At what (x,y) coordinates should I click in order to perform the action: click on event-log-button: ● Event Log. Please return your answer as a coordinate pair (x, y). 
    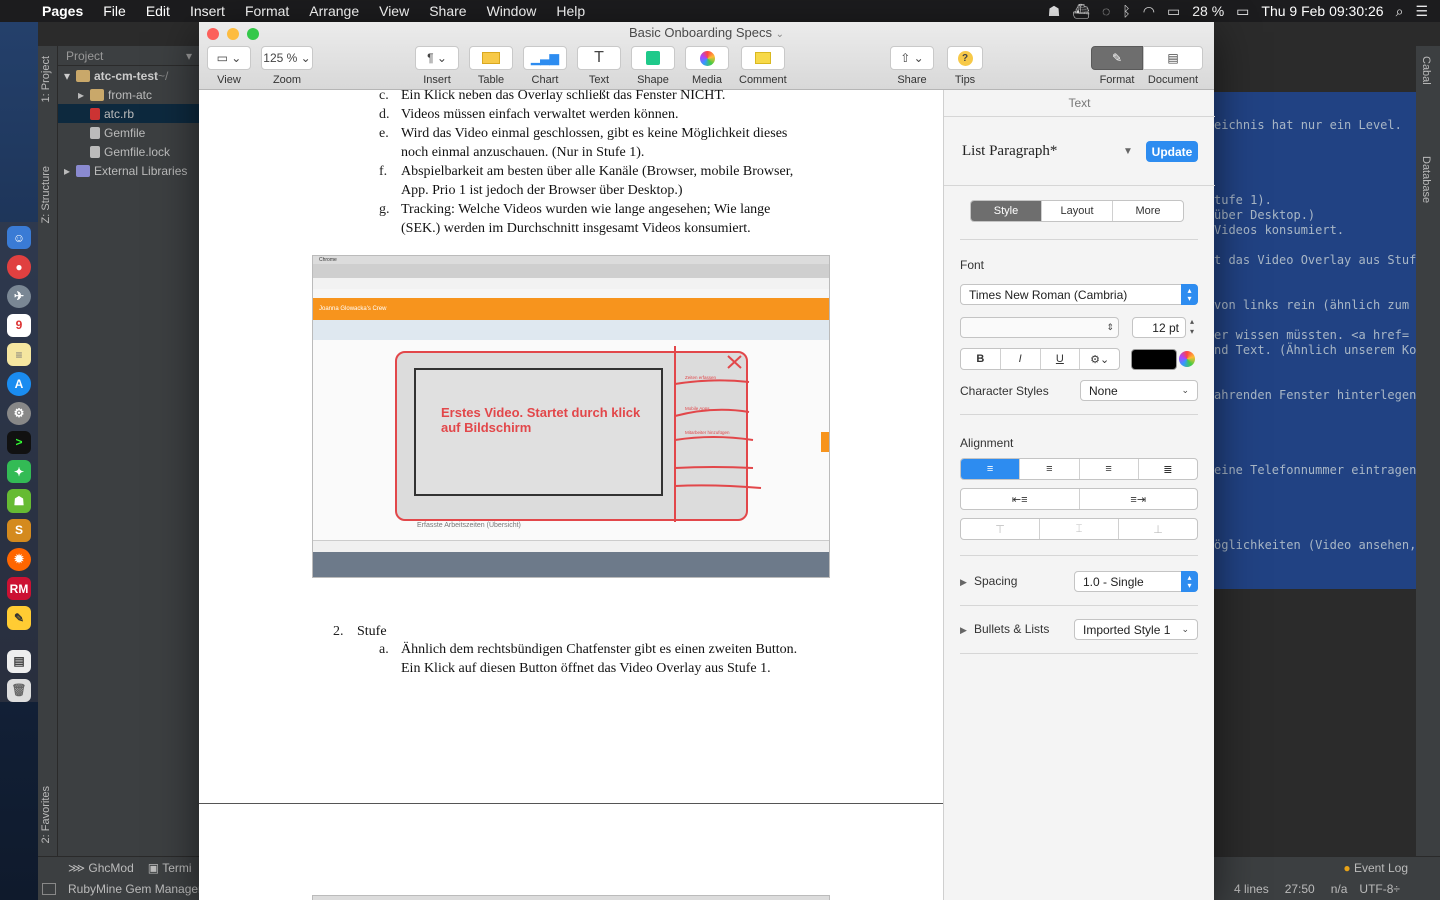
    Looking at the image, I should click on (1375, 868).